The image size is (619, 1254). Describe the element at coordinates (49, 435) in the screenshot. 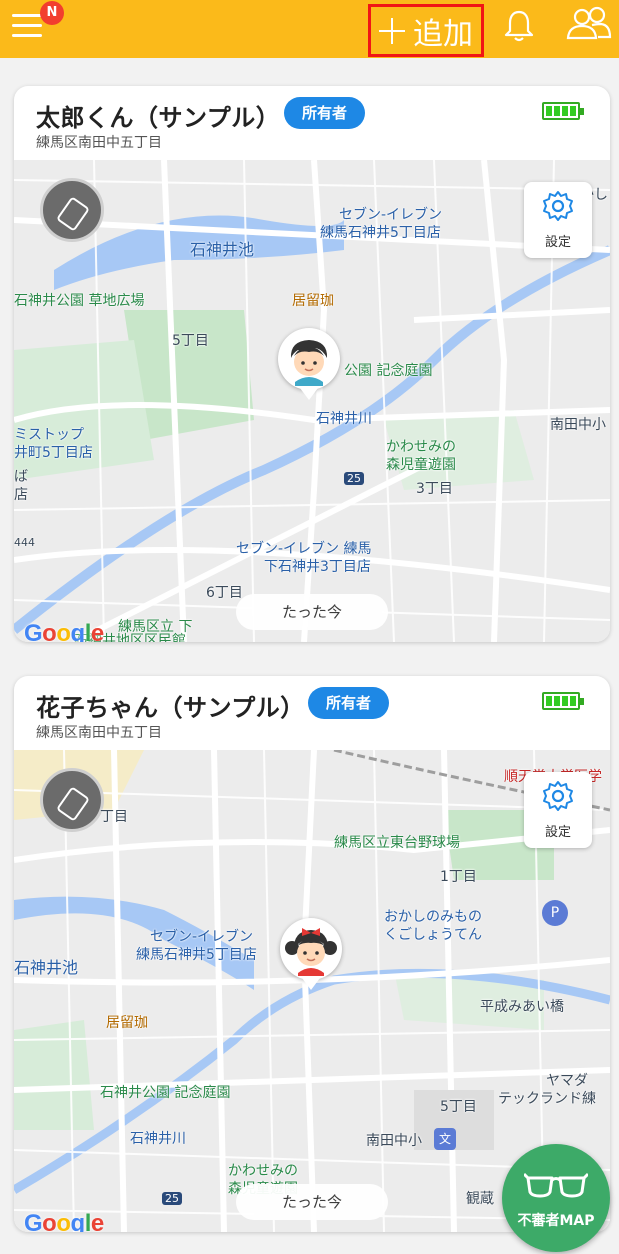

I see `map-label: ミストップ` at that location.